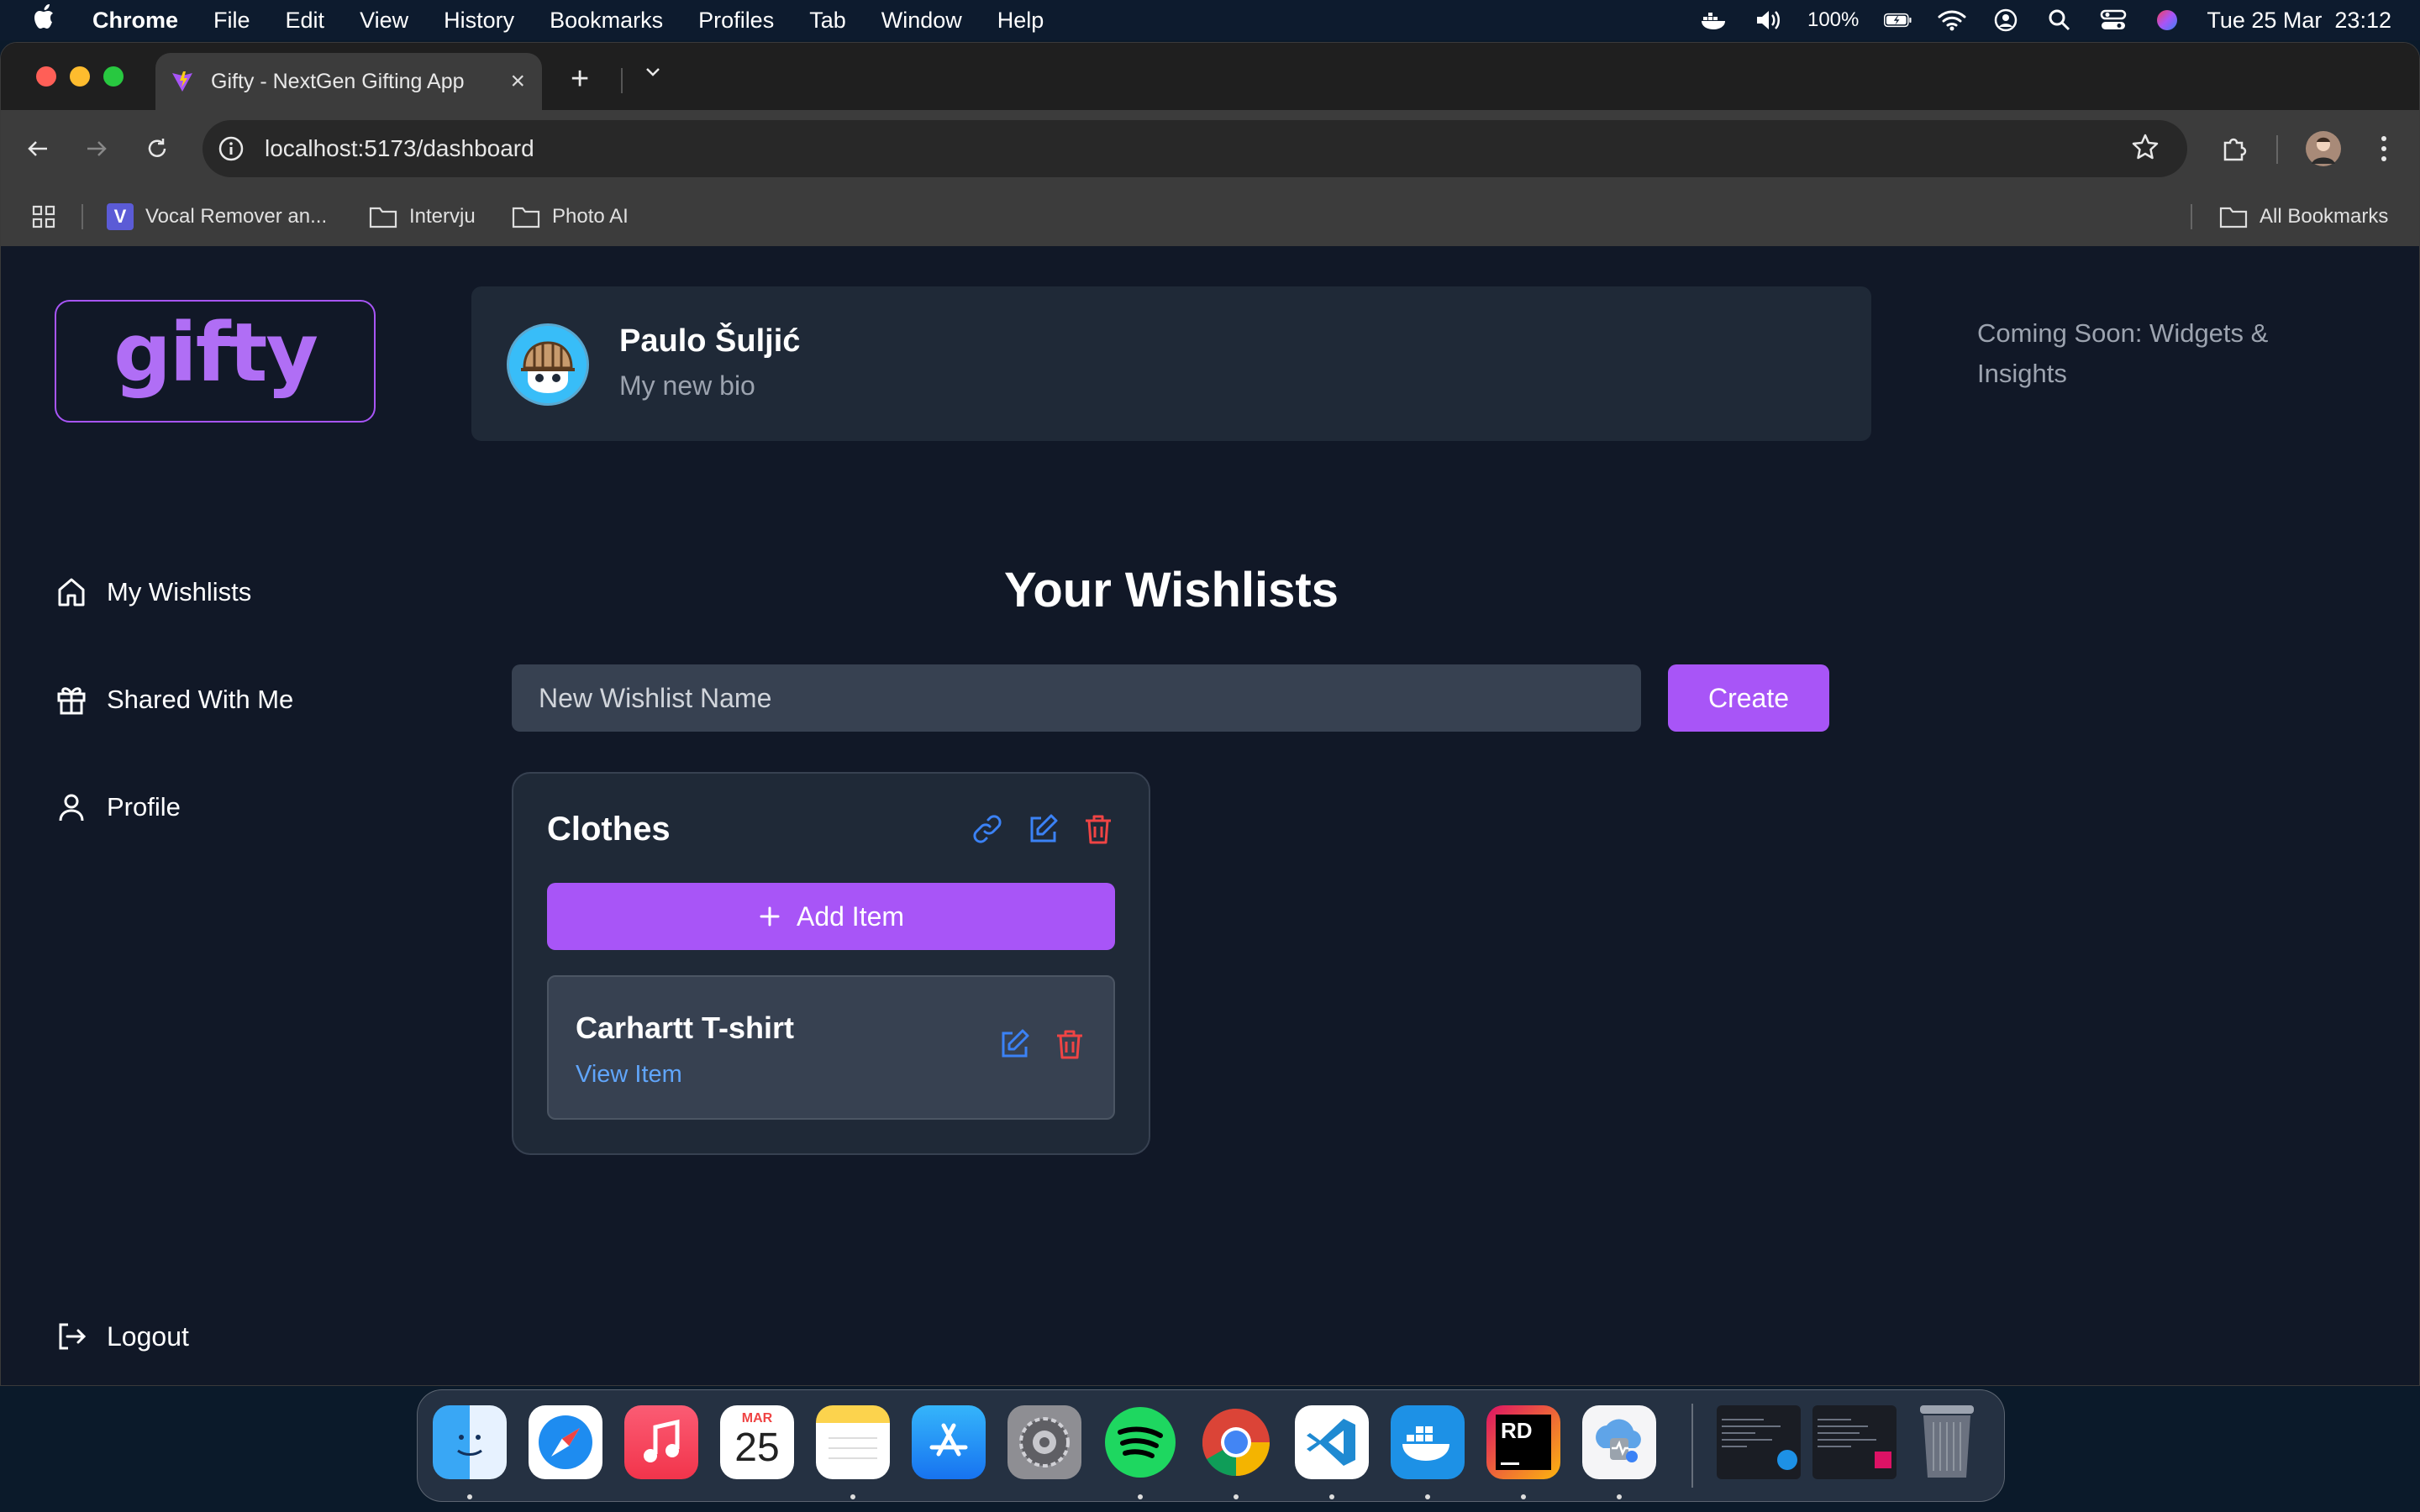 The image size is (2420, 1512). Describe the element at coordinates (1952, 20) in the screenshot. I see `wifi-icon` at that location.